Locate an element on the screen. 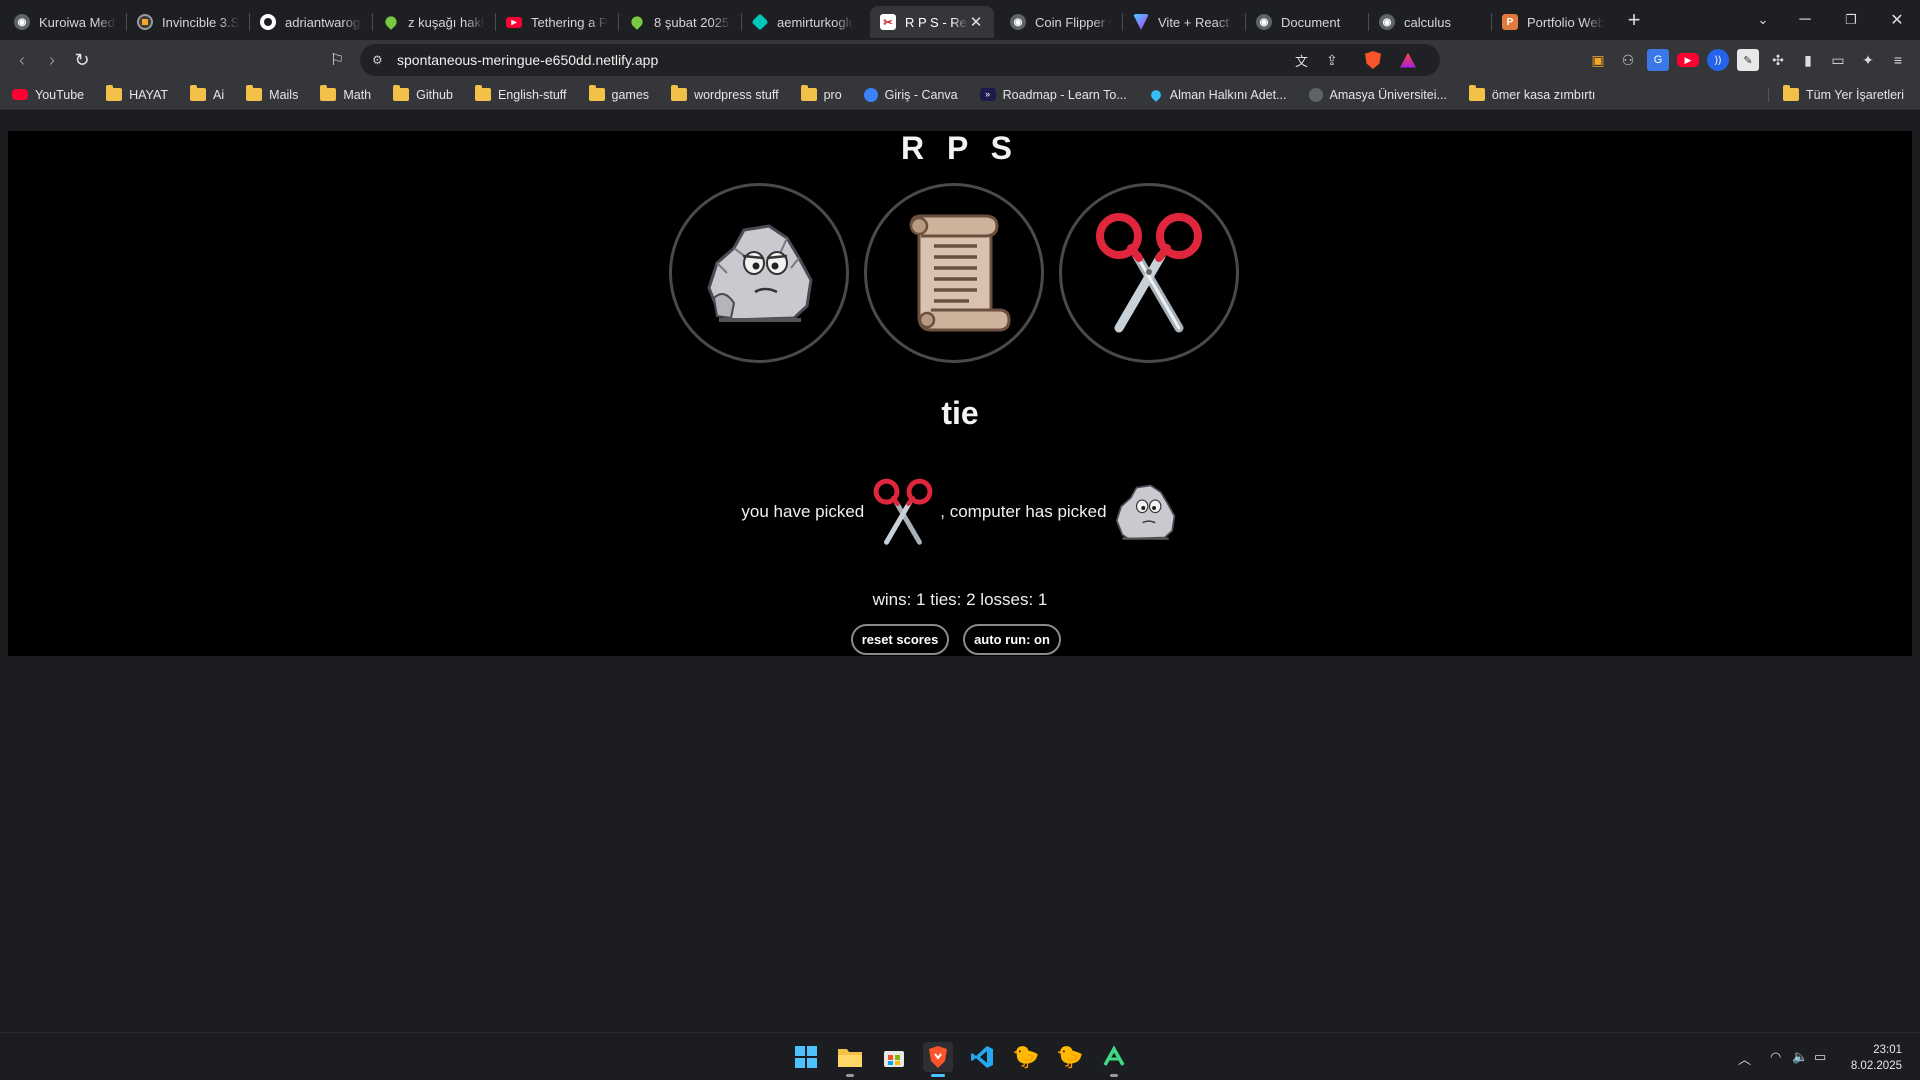  bookmark: YouTube is located at coordinates (47, 95).